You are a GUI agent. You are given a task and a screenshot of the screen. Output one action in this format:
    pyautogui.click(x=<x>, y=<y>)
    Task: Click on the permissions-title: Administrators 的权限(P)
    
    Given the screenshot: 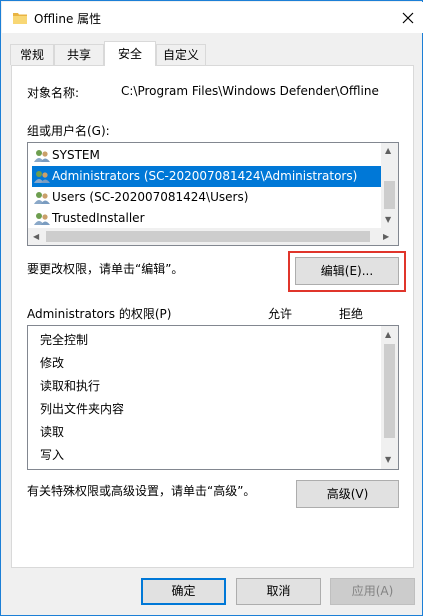 What is the action you would take?
    pyautogui.click(x=99, y=314)
    